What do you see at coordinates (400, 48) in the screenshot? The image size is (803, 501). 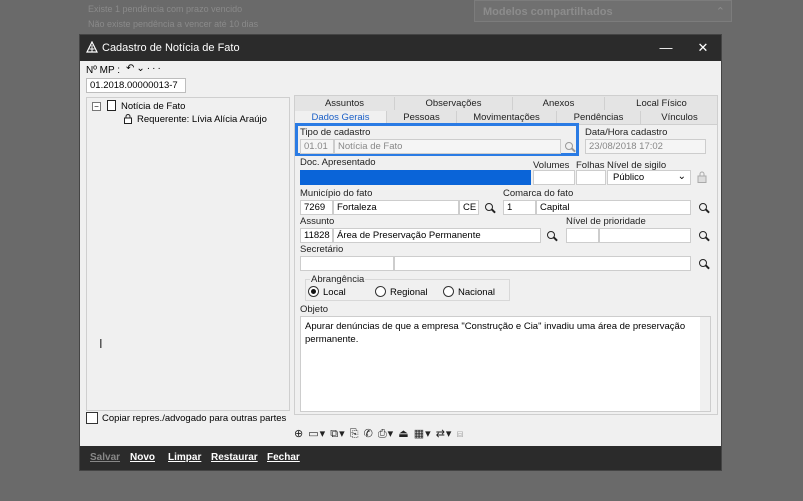 I see `dialog-titlebar: Cadastro de Notícia de Fato — ✕` at bounding box center [400, 48].